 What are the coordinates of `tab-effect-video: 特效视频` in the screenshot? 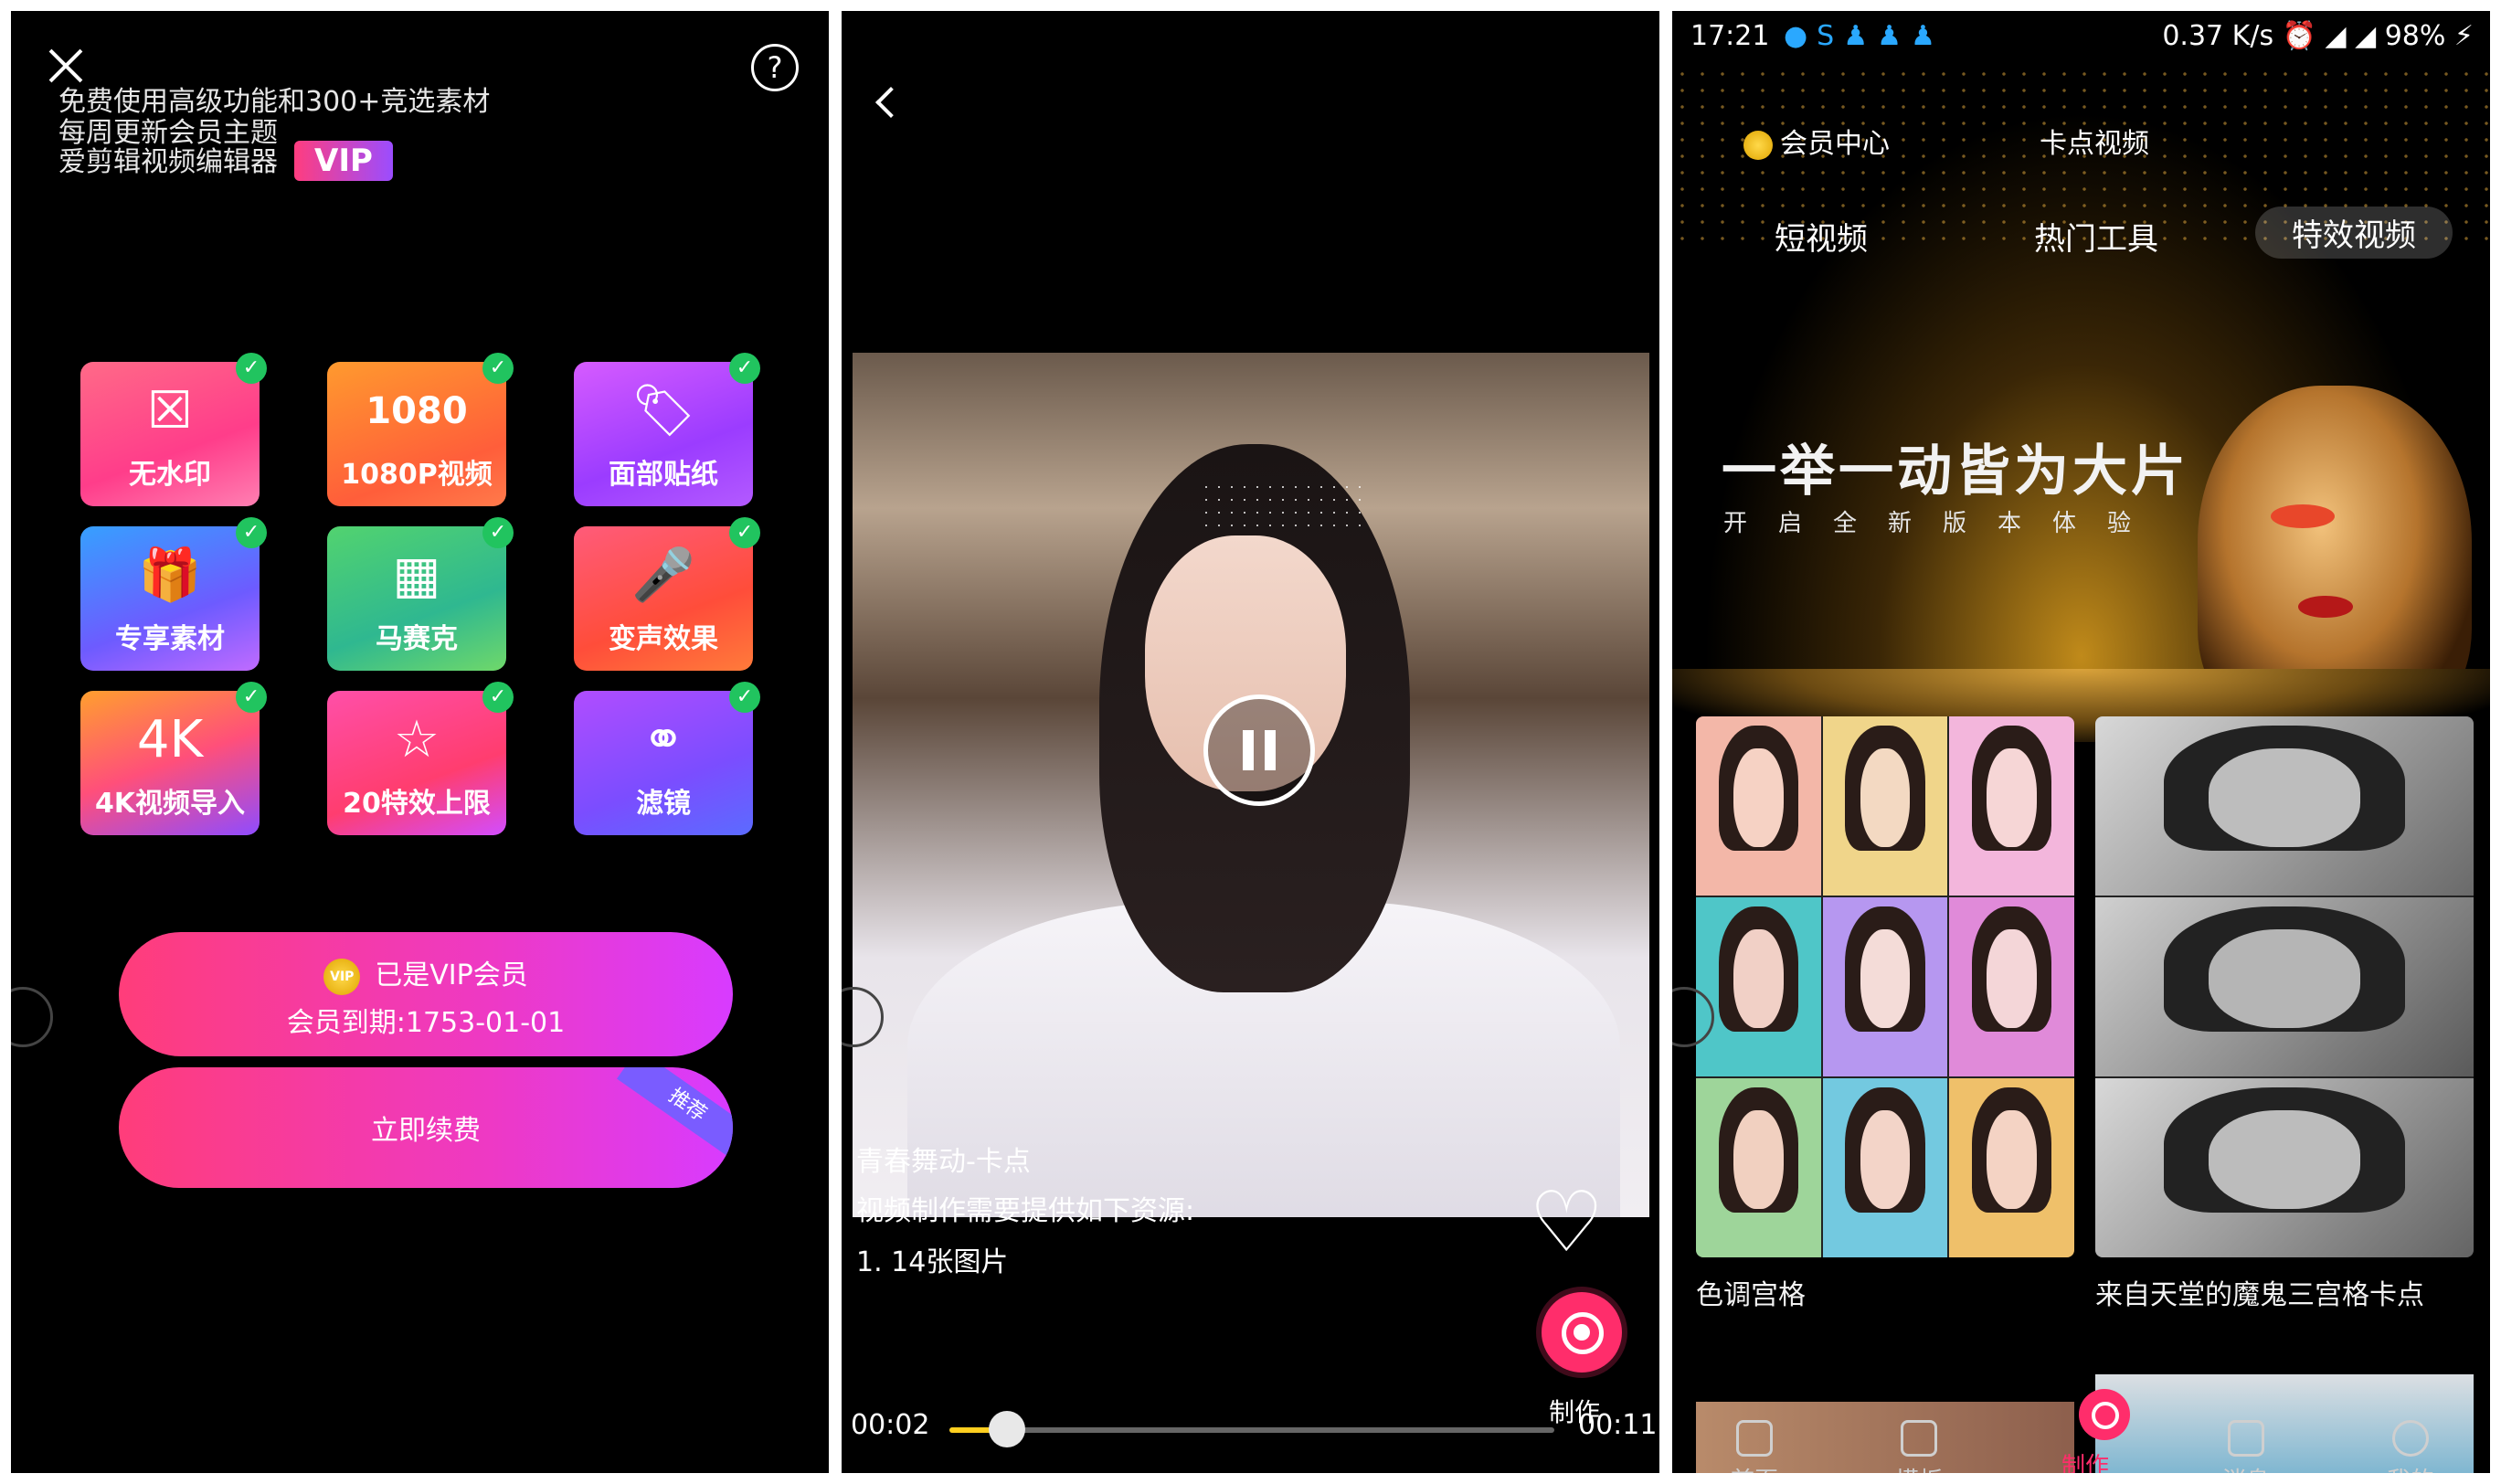 It's located at (2354, 233).